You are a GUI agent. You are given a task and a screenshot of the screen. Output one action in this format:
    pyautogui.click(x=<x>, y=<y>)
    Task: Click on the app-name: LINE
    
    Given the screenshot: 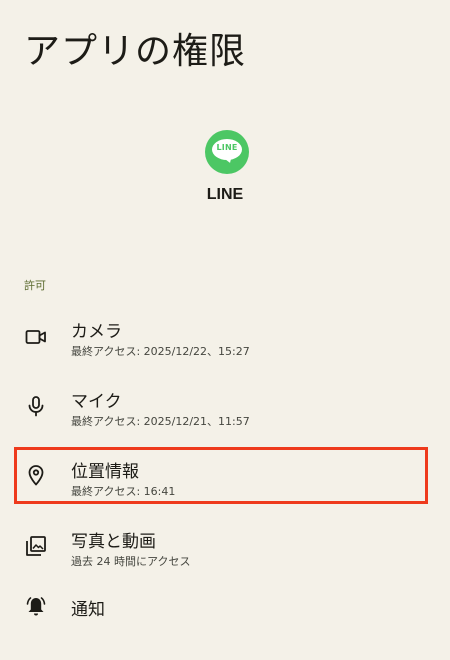 What is the action you would take?
    pyautogui.click(x=225, y=194)
    